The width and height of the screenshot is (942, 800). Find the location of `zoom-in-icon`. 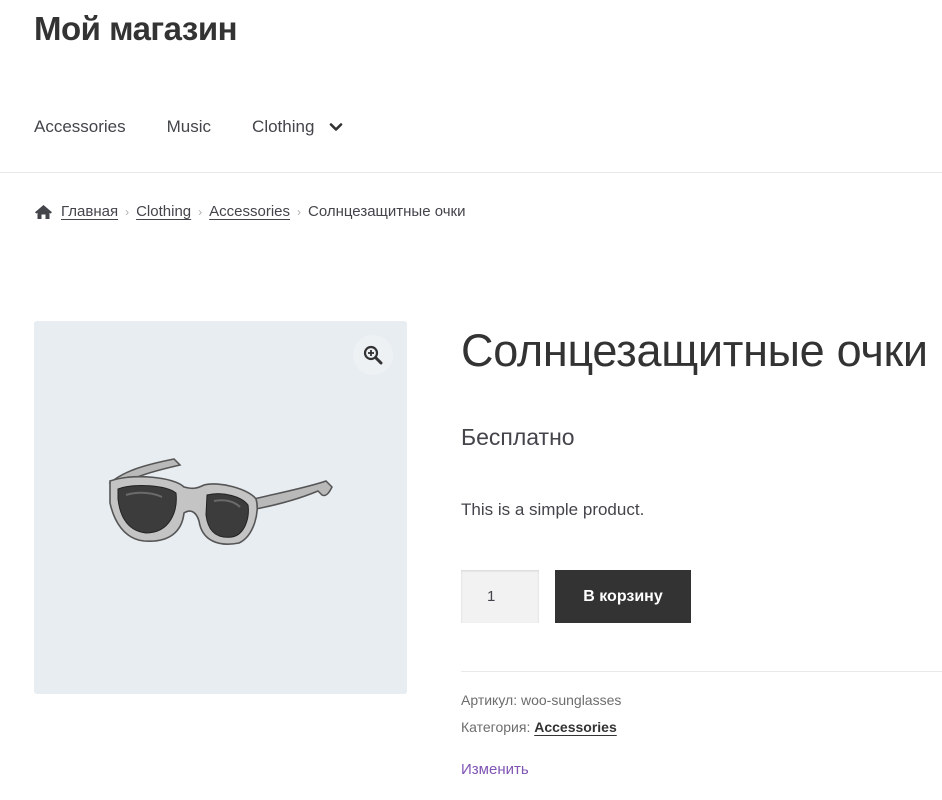

zoom-in-icon is located at coordinates (373, 355).